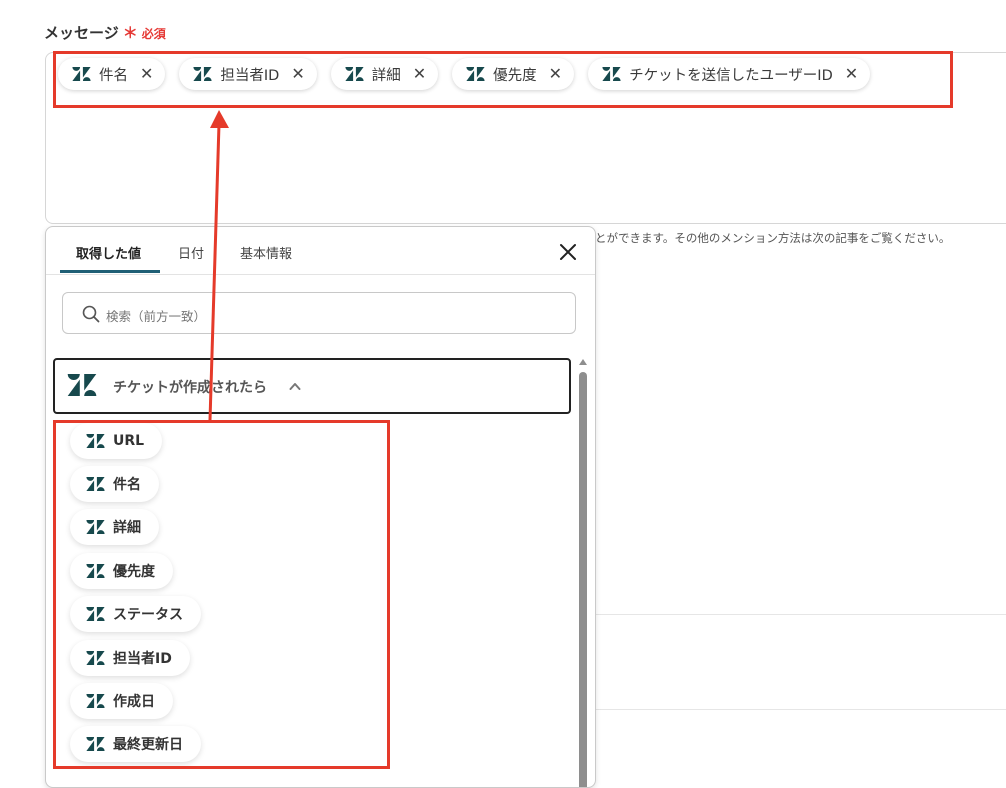 The width and height of the screenshot is (1006, 788). What do you see at coordinates (319, 313) in the screenshot?
I see `search-input: 検索（前方一致）` at bounding box center [319, 313].